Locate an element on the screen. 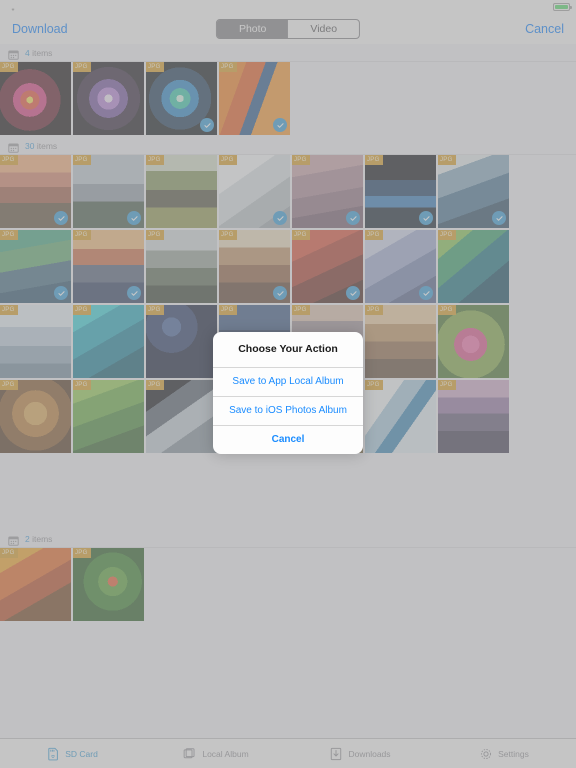 This screenshot has height=768, width=576. dialog-action-cancel: Cancel is located at coordinates (288, 439).